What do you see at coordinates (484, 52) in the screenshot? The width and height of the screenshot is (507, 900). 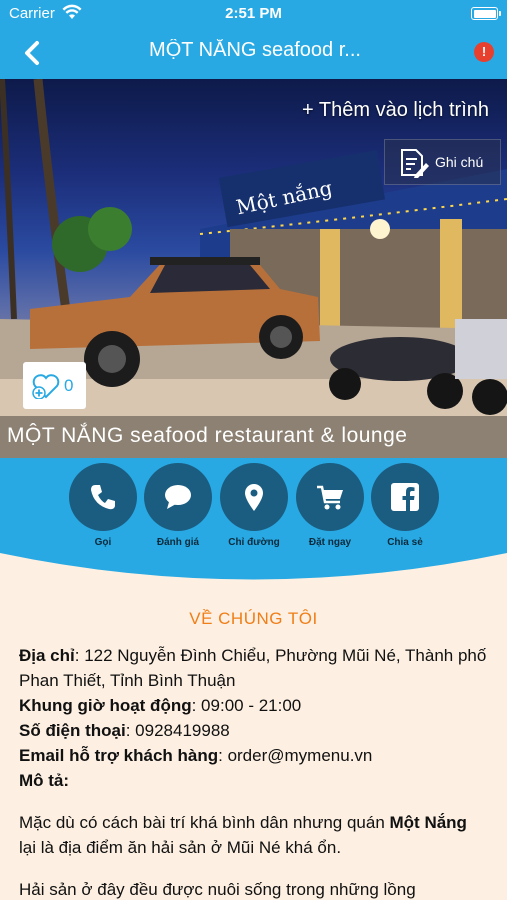 I see `alert-icon: !` at bounding box center [484, 52].